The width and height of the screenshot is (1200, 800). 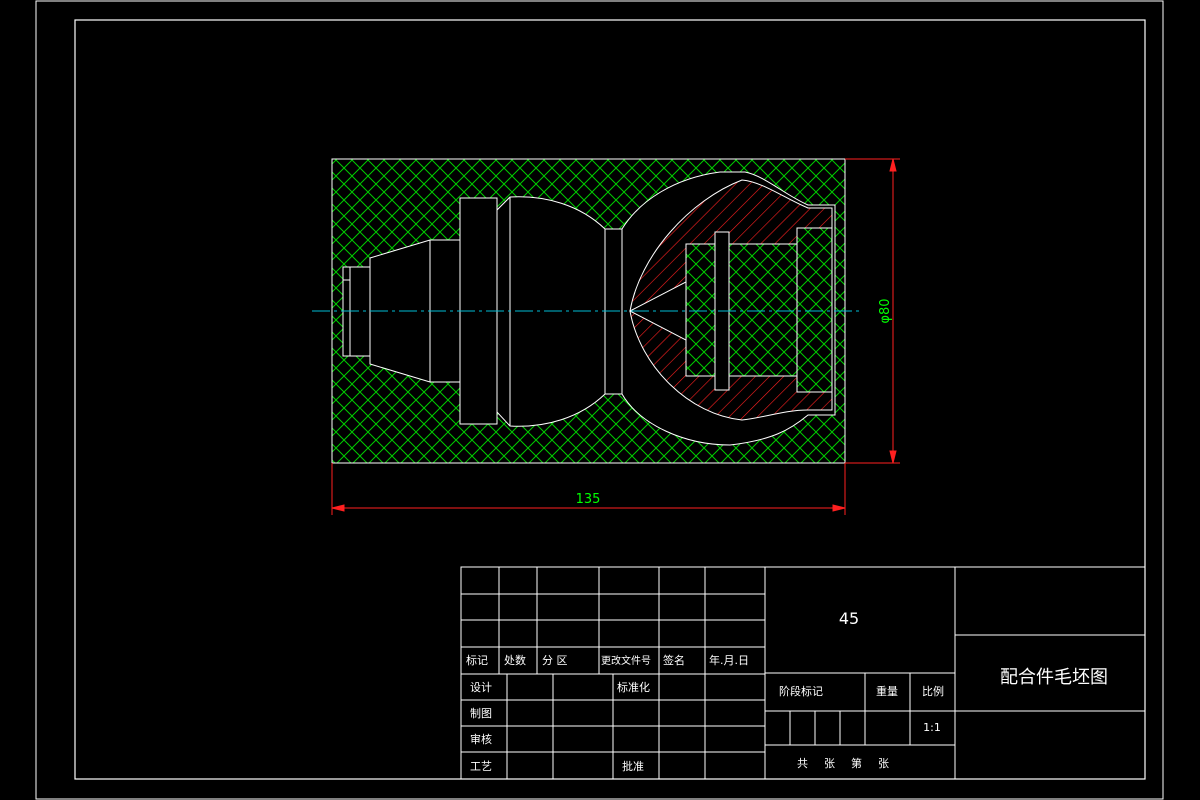 What do you see at coordinates (588, 499) in the screenshot?
I see `length-dimension-text: 135` at bounding box center [588, 499].